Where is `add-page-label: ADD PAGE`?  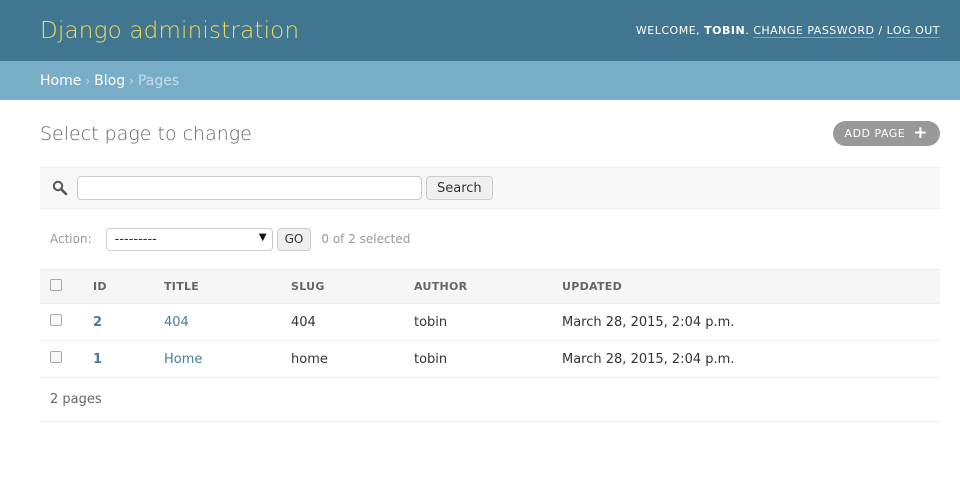 add-page-label: ADD PAGE is located at coordinates (875, 133).